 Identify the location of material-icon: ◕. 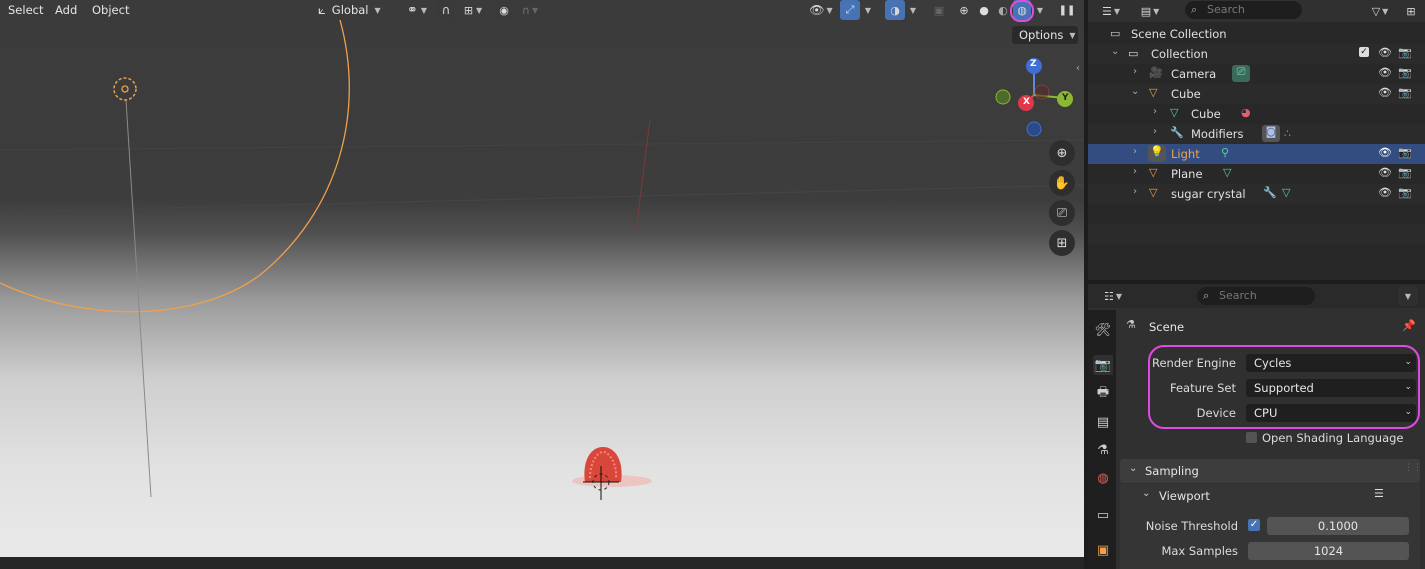
(1246, 112).